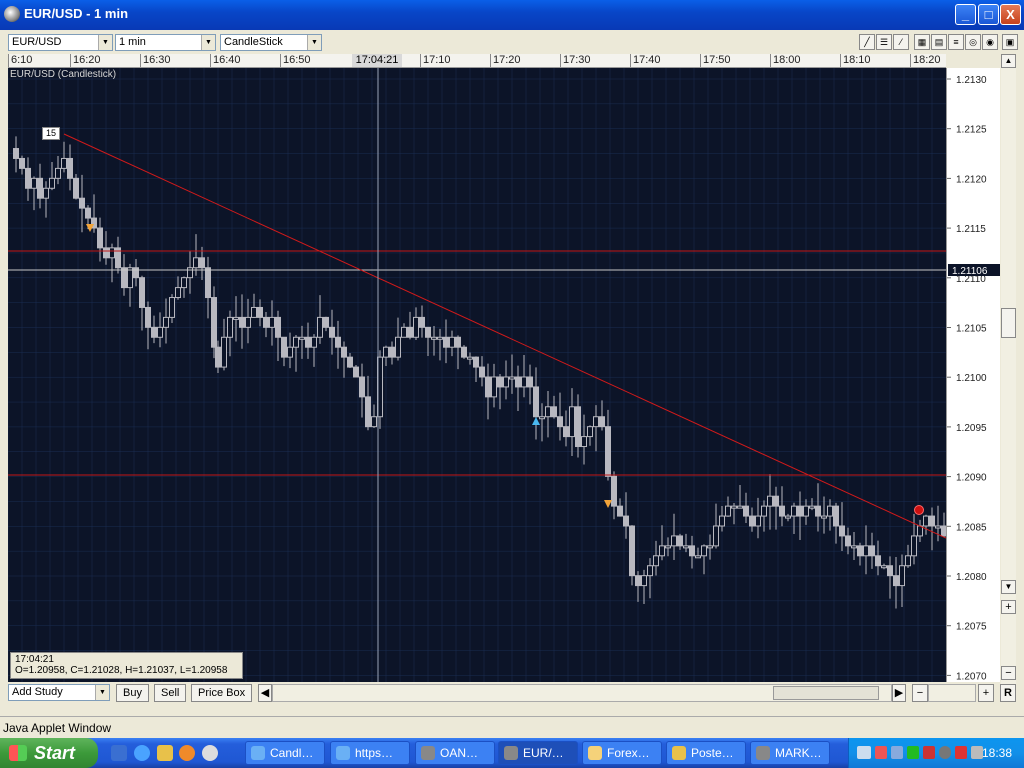 The width and height of the screenshot is (1024, 768). What do you see at coordinates (187, 753) in the screenshot?
I see `firefox-icon` at bounding box center [187, 753].